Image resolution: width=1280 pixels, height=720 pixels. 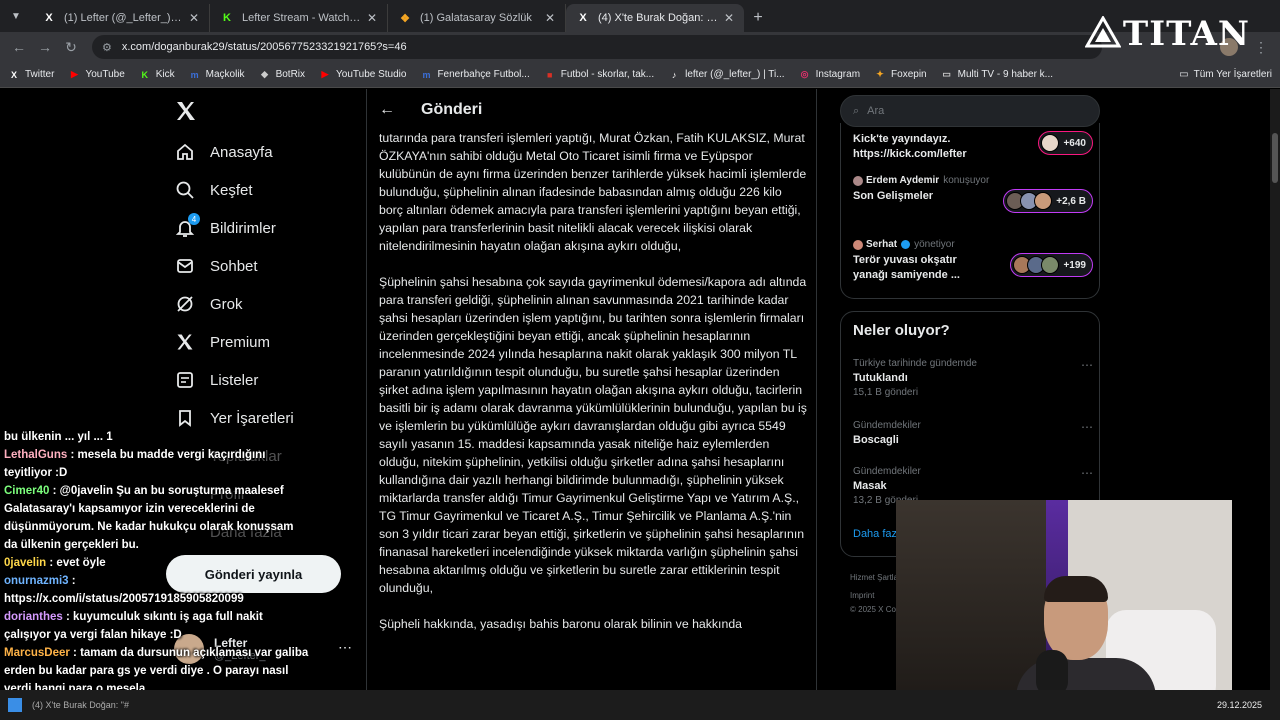 I want to click on nav-label: Listeler, so click(x=234, y=380).